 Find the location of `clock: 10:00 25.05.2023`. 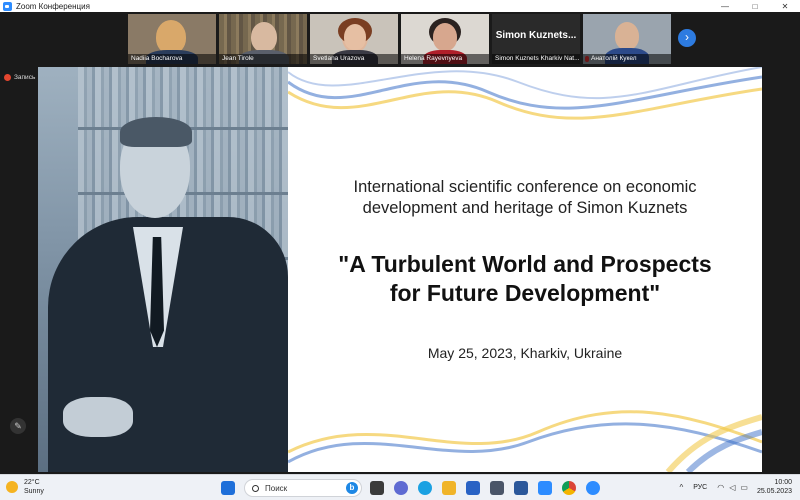

clock: 10:00 25.05.2023 is located at coordinates (774, 487).